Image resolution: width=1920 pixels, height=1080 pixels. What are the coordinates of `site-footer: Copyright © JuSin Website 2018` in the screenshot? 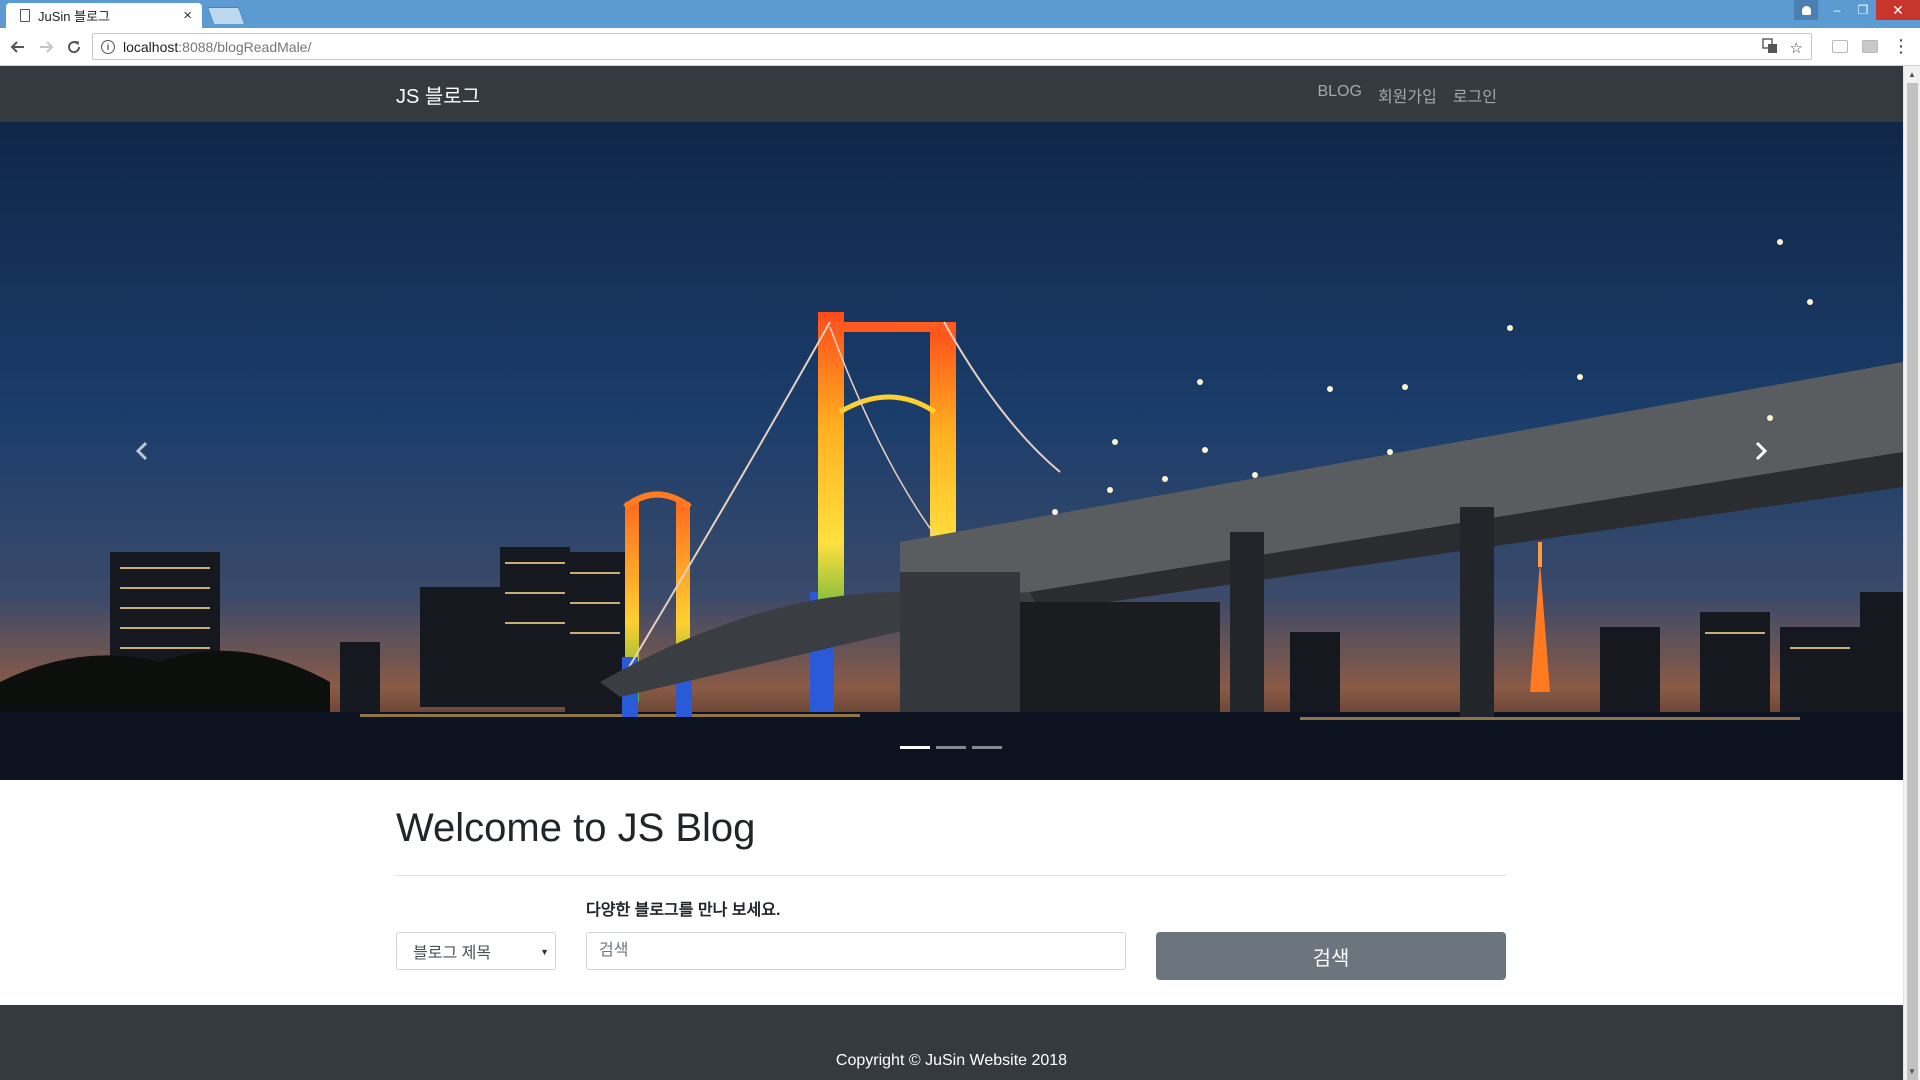 It's located at (951, 1042).